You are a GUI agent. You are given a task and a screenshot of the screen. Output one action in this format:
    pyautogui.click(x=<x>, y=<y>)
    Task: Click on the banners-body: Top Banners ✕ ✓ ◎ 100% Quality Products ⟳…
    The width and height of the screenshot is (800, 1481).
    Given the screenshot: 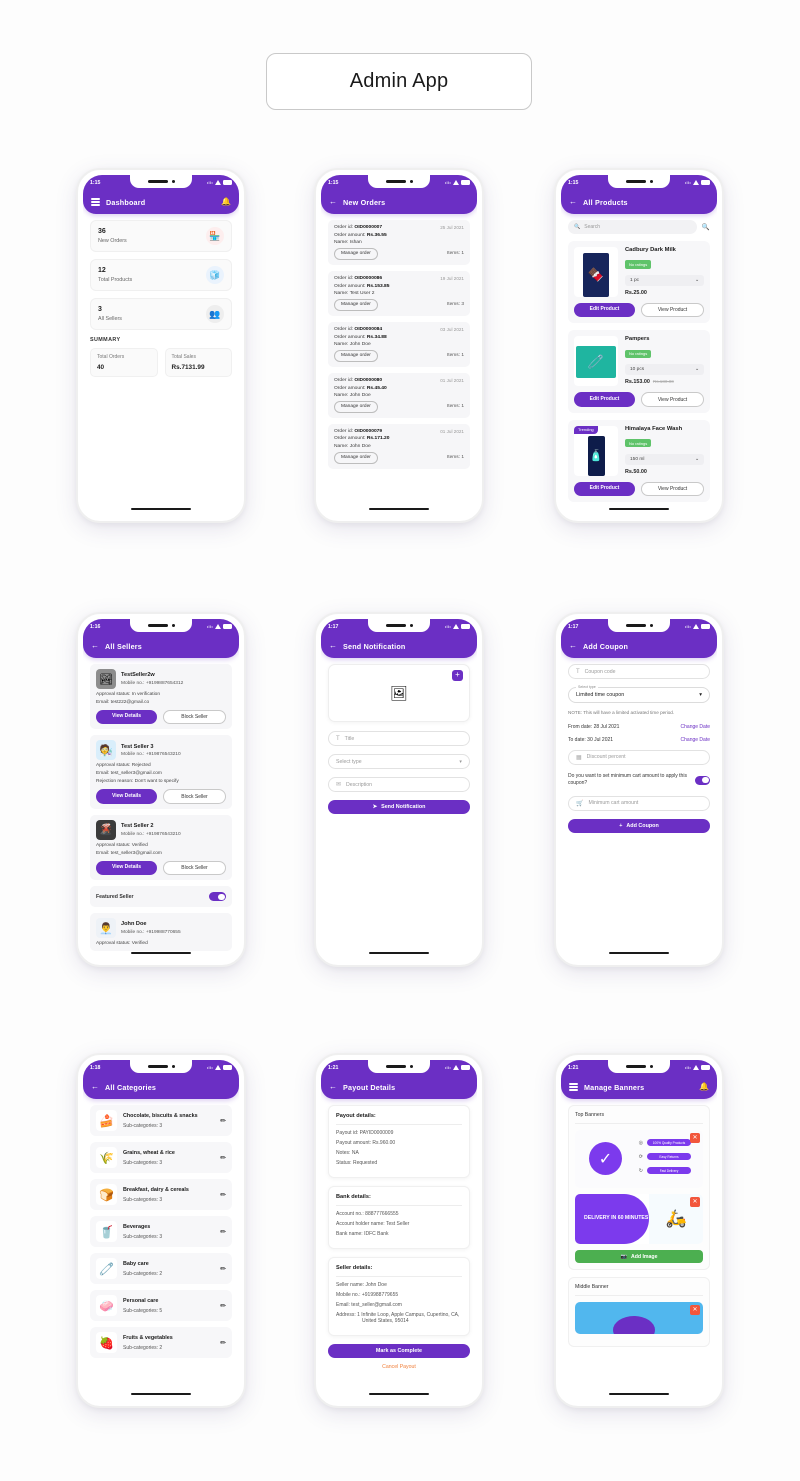 What is the action you would take?
    pyautogui.click(x=639, y=1250)
    